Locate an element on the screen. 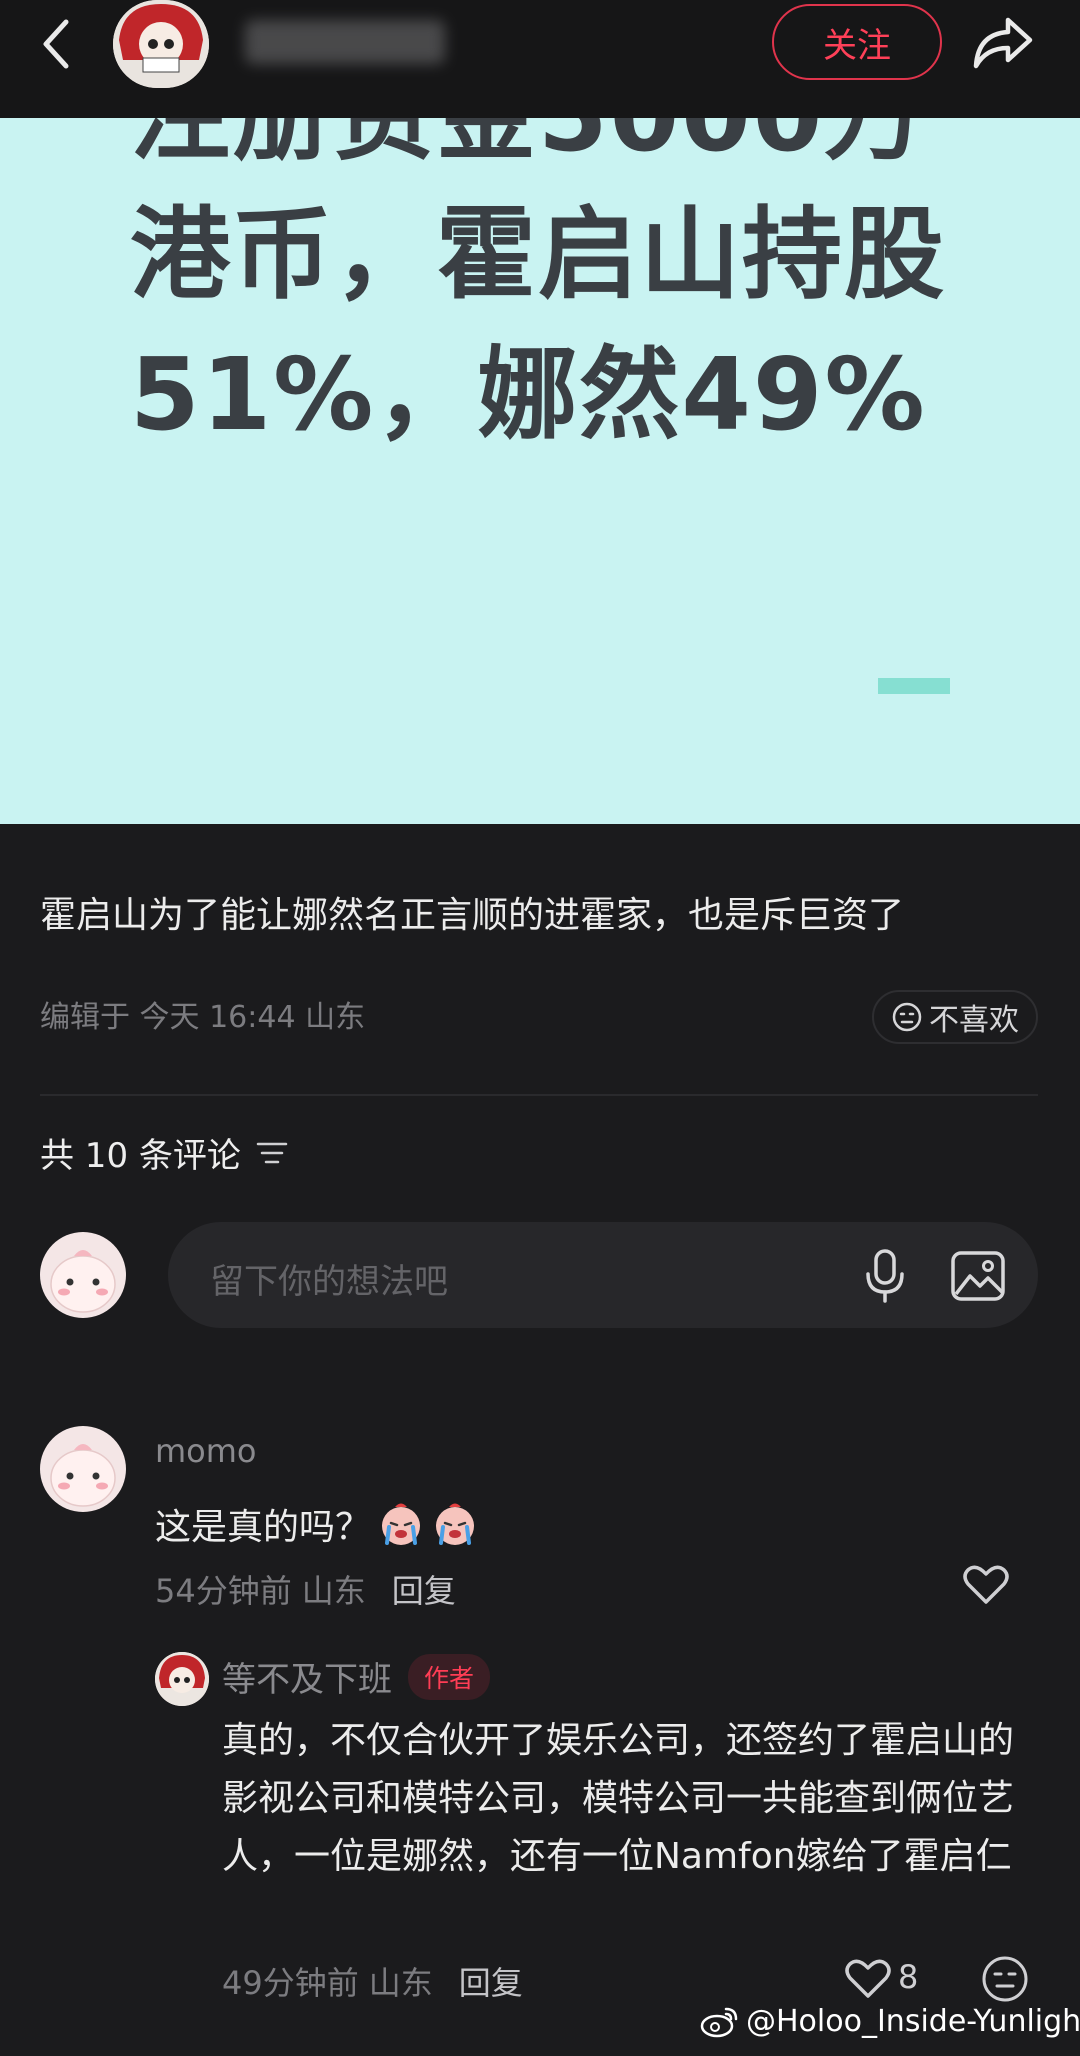 Image resolution: width=1080 pixels, height=2056 pixels. weibo-watermark: @Holoo_Inside-Yunlight is located at coordinates (890, 2021).